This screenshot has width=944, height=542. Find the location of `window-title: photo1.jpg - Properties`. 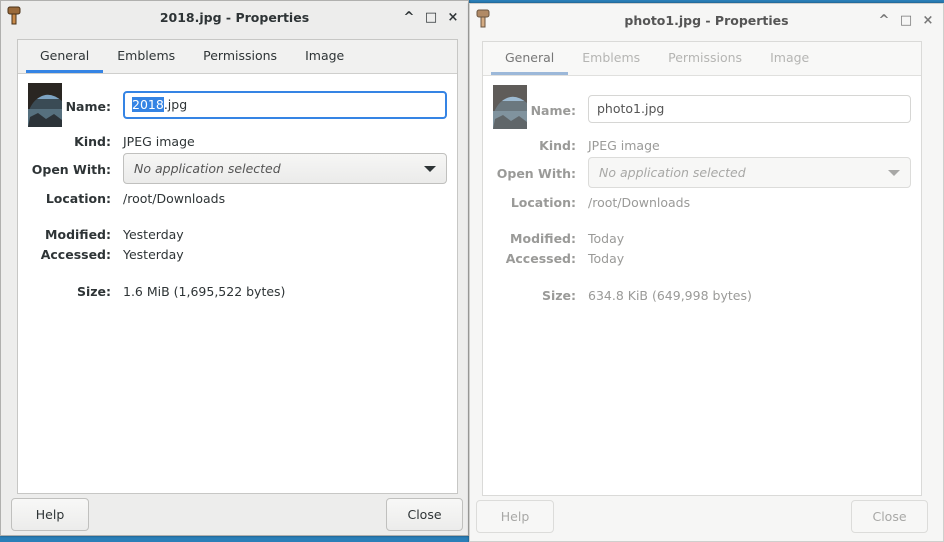

window-title: photo1.jpg - Properties is located at coordinates (706, 20).